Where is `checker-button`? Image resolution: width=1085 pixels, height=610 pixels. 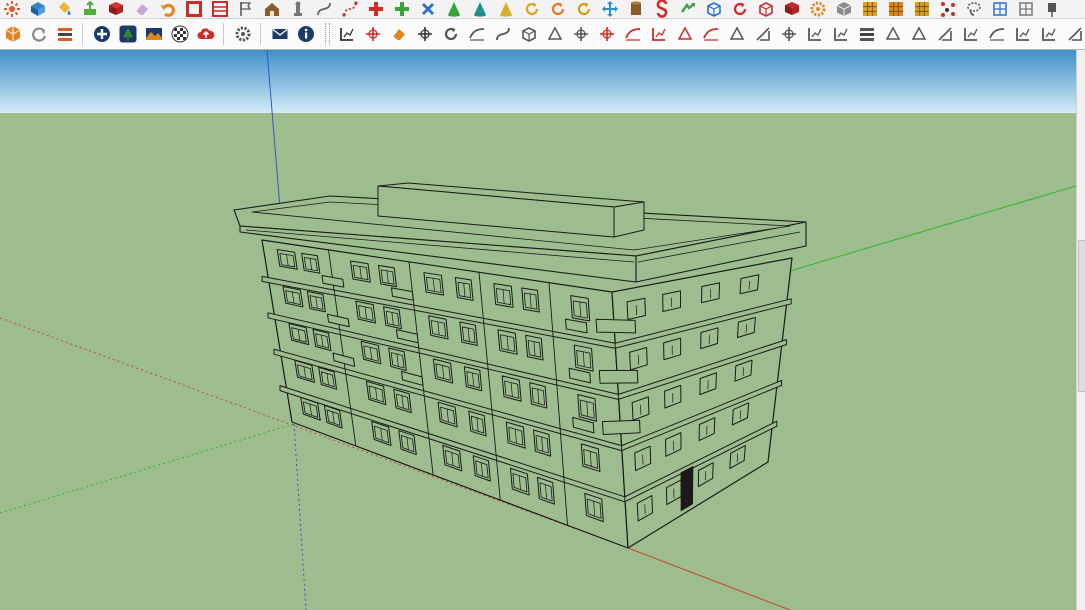
checker-button is located at coordinates (179, 34).